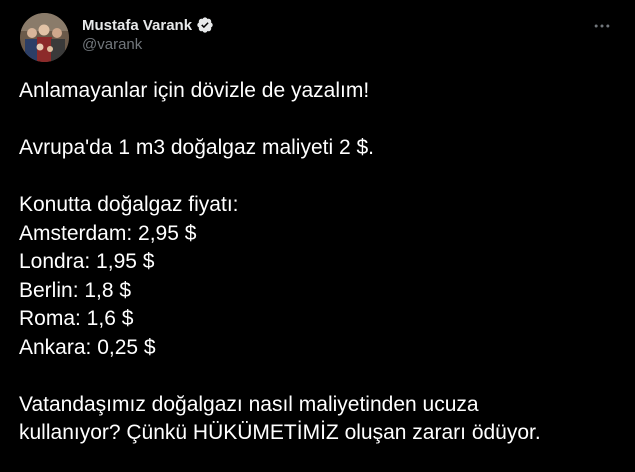 The width and height of the screenshot is (635, 472). What do you see at coordinates (108, 233) in the screenshot?
I see `price-line-amsterdam: Amsterdam: 2,95 $` at bounding box center [108, 233].